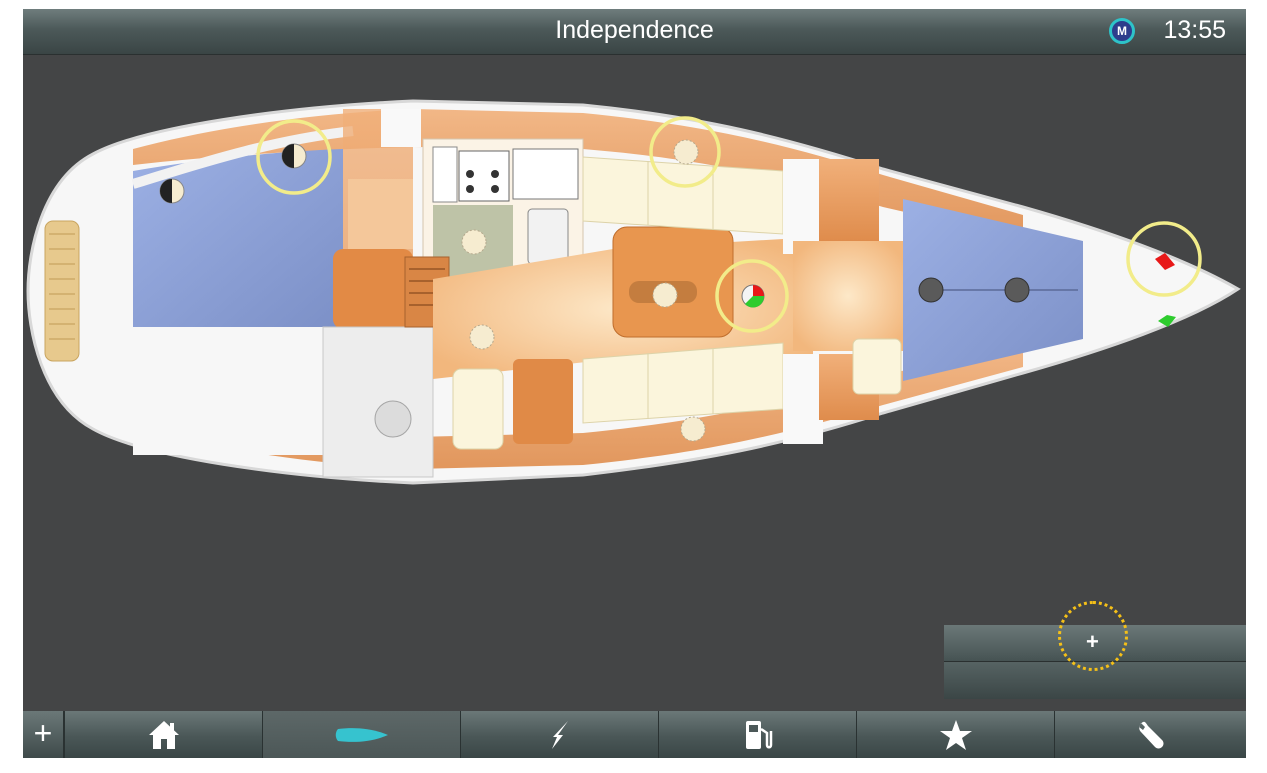 This screenshot has width=1267, height=773. Describe the element at coordinates (1093, 636) in the screenshot. I see `highlight-ring` at that location.